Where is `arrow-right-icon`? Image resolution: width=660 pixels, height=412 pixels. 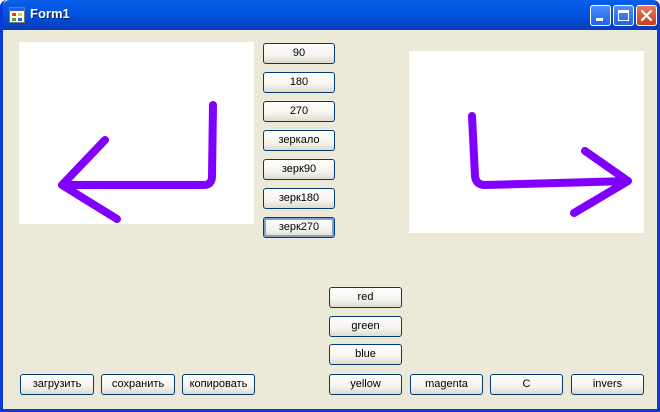
arrow-right-icon is located at coordinates (550, 164).